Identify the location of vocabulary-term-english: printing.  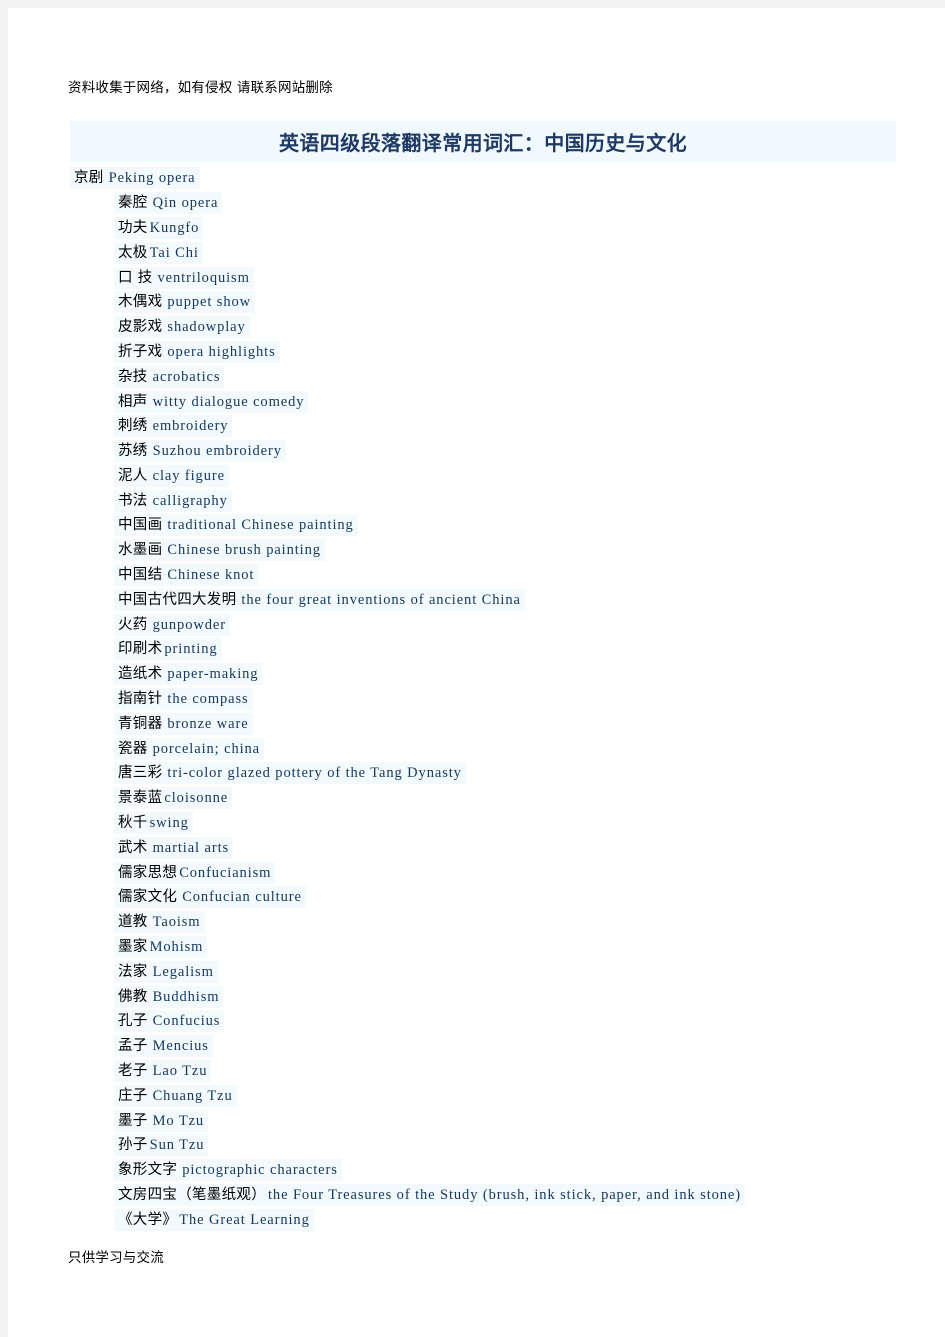
(191, 649).